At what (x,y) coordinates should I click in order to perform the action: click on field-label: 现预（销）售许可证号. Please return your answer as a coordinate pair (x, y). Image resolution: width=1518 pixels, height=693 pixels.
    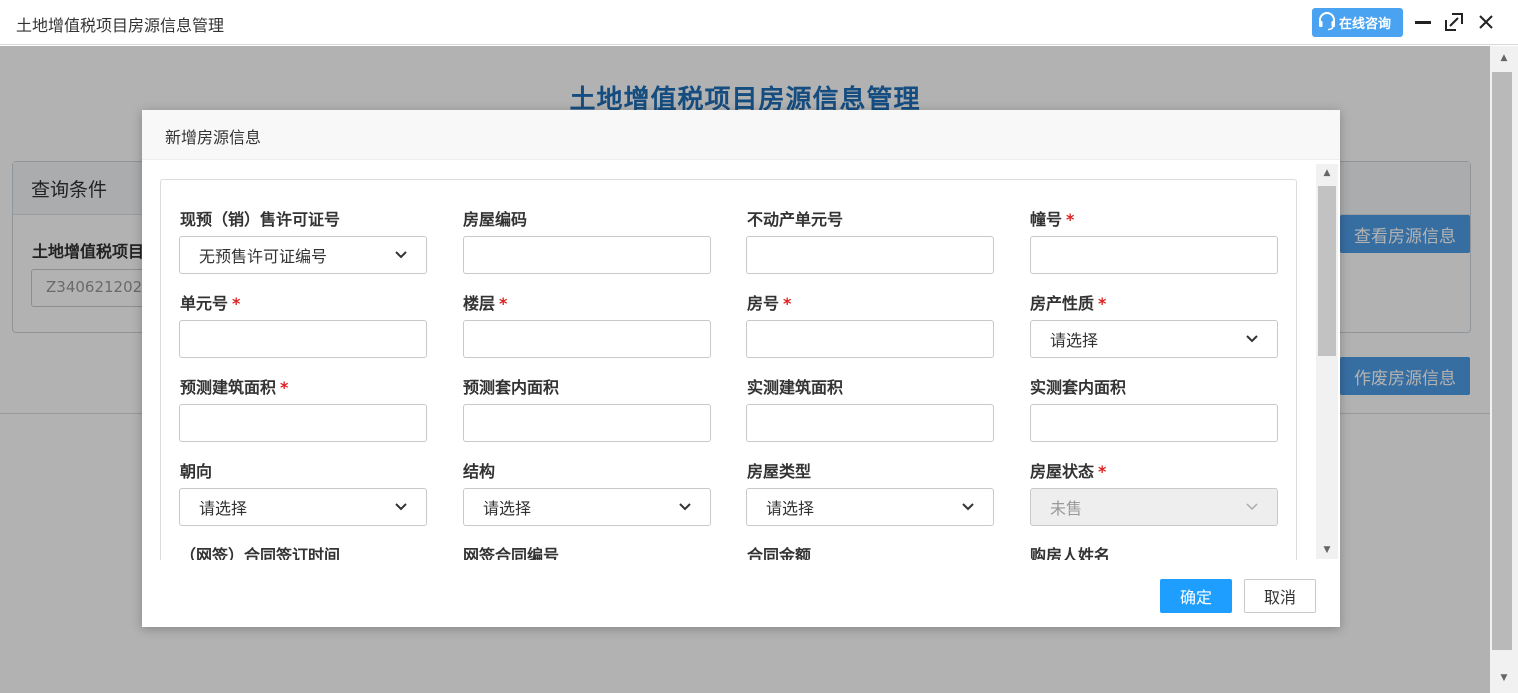
    Looking at the image, I should click on (260, 219).